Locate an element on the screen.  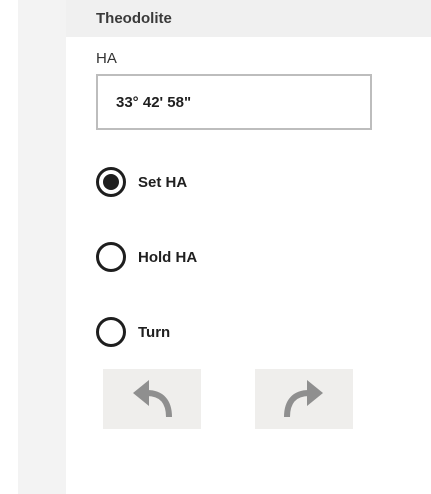
rotate-right-icon is located at coordinates (303, 399).